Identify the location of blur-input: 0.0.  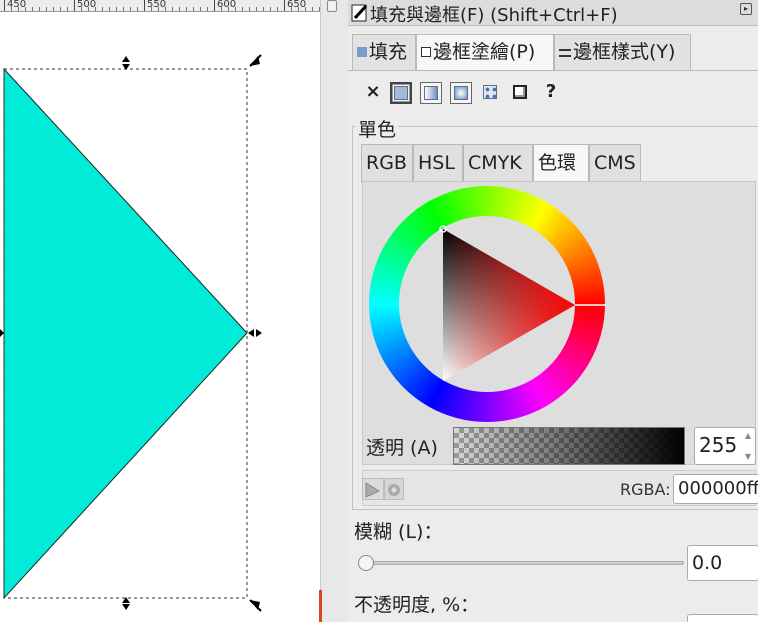
(722, 563).